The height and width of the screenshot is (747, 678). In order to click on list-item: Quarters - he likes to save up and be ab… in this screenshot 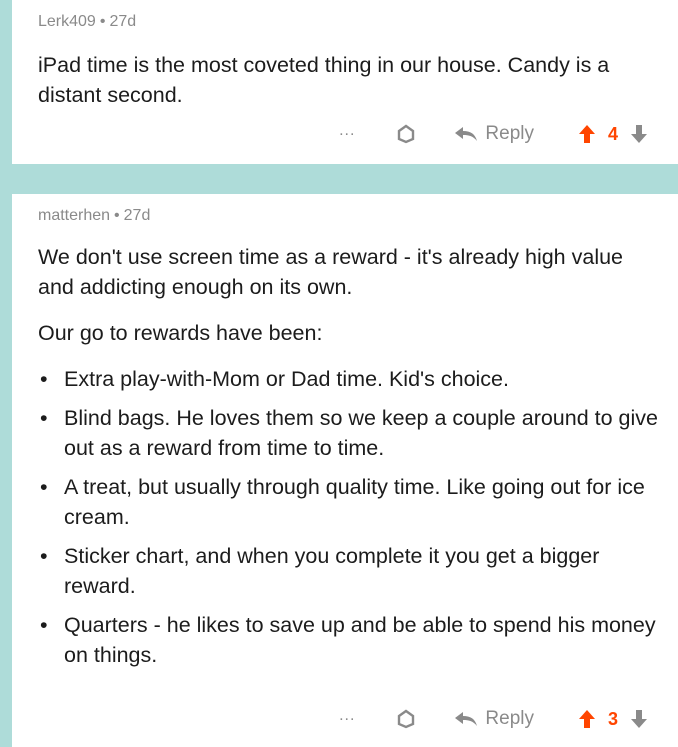, I will do `click(351, 640)`.